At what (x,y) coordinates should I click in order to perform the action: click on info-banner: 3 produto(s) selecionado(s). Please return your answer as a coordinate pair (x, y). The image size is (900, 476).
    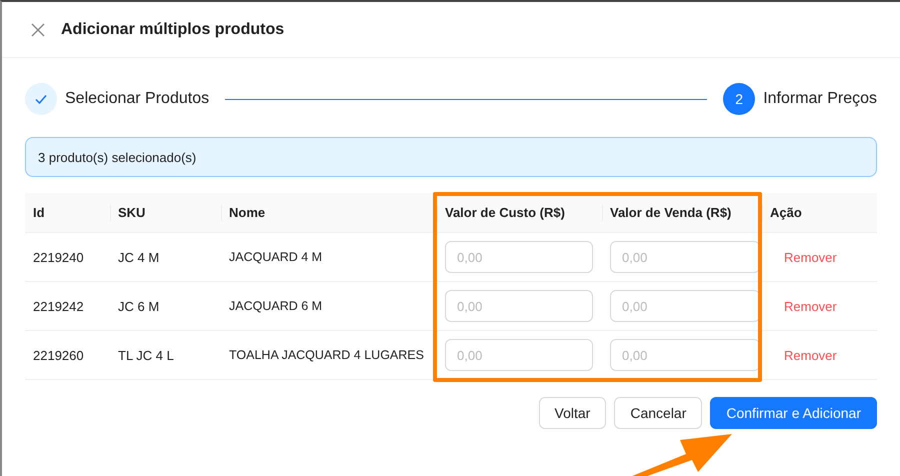
    Looking at the image, I should click on (451, 157).